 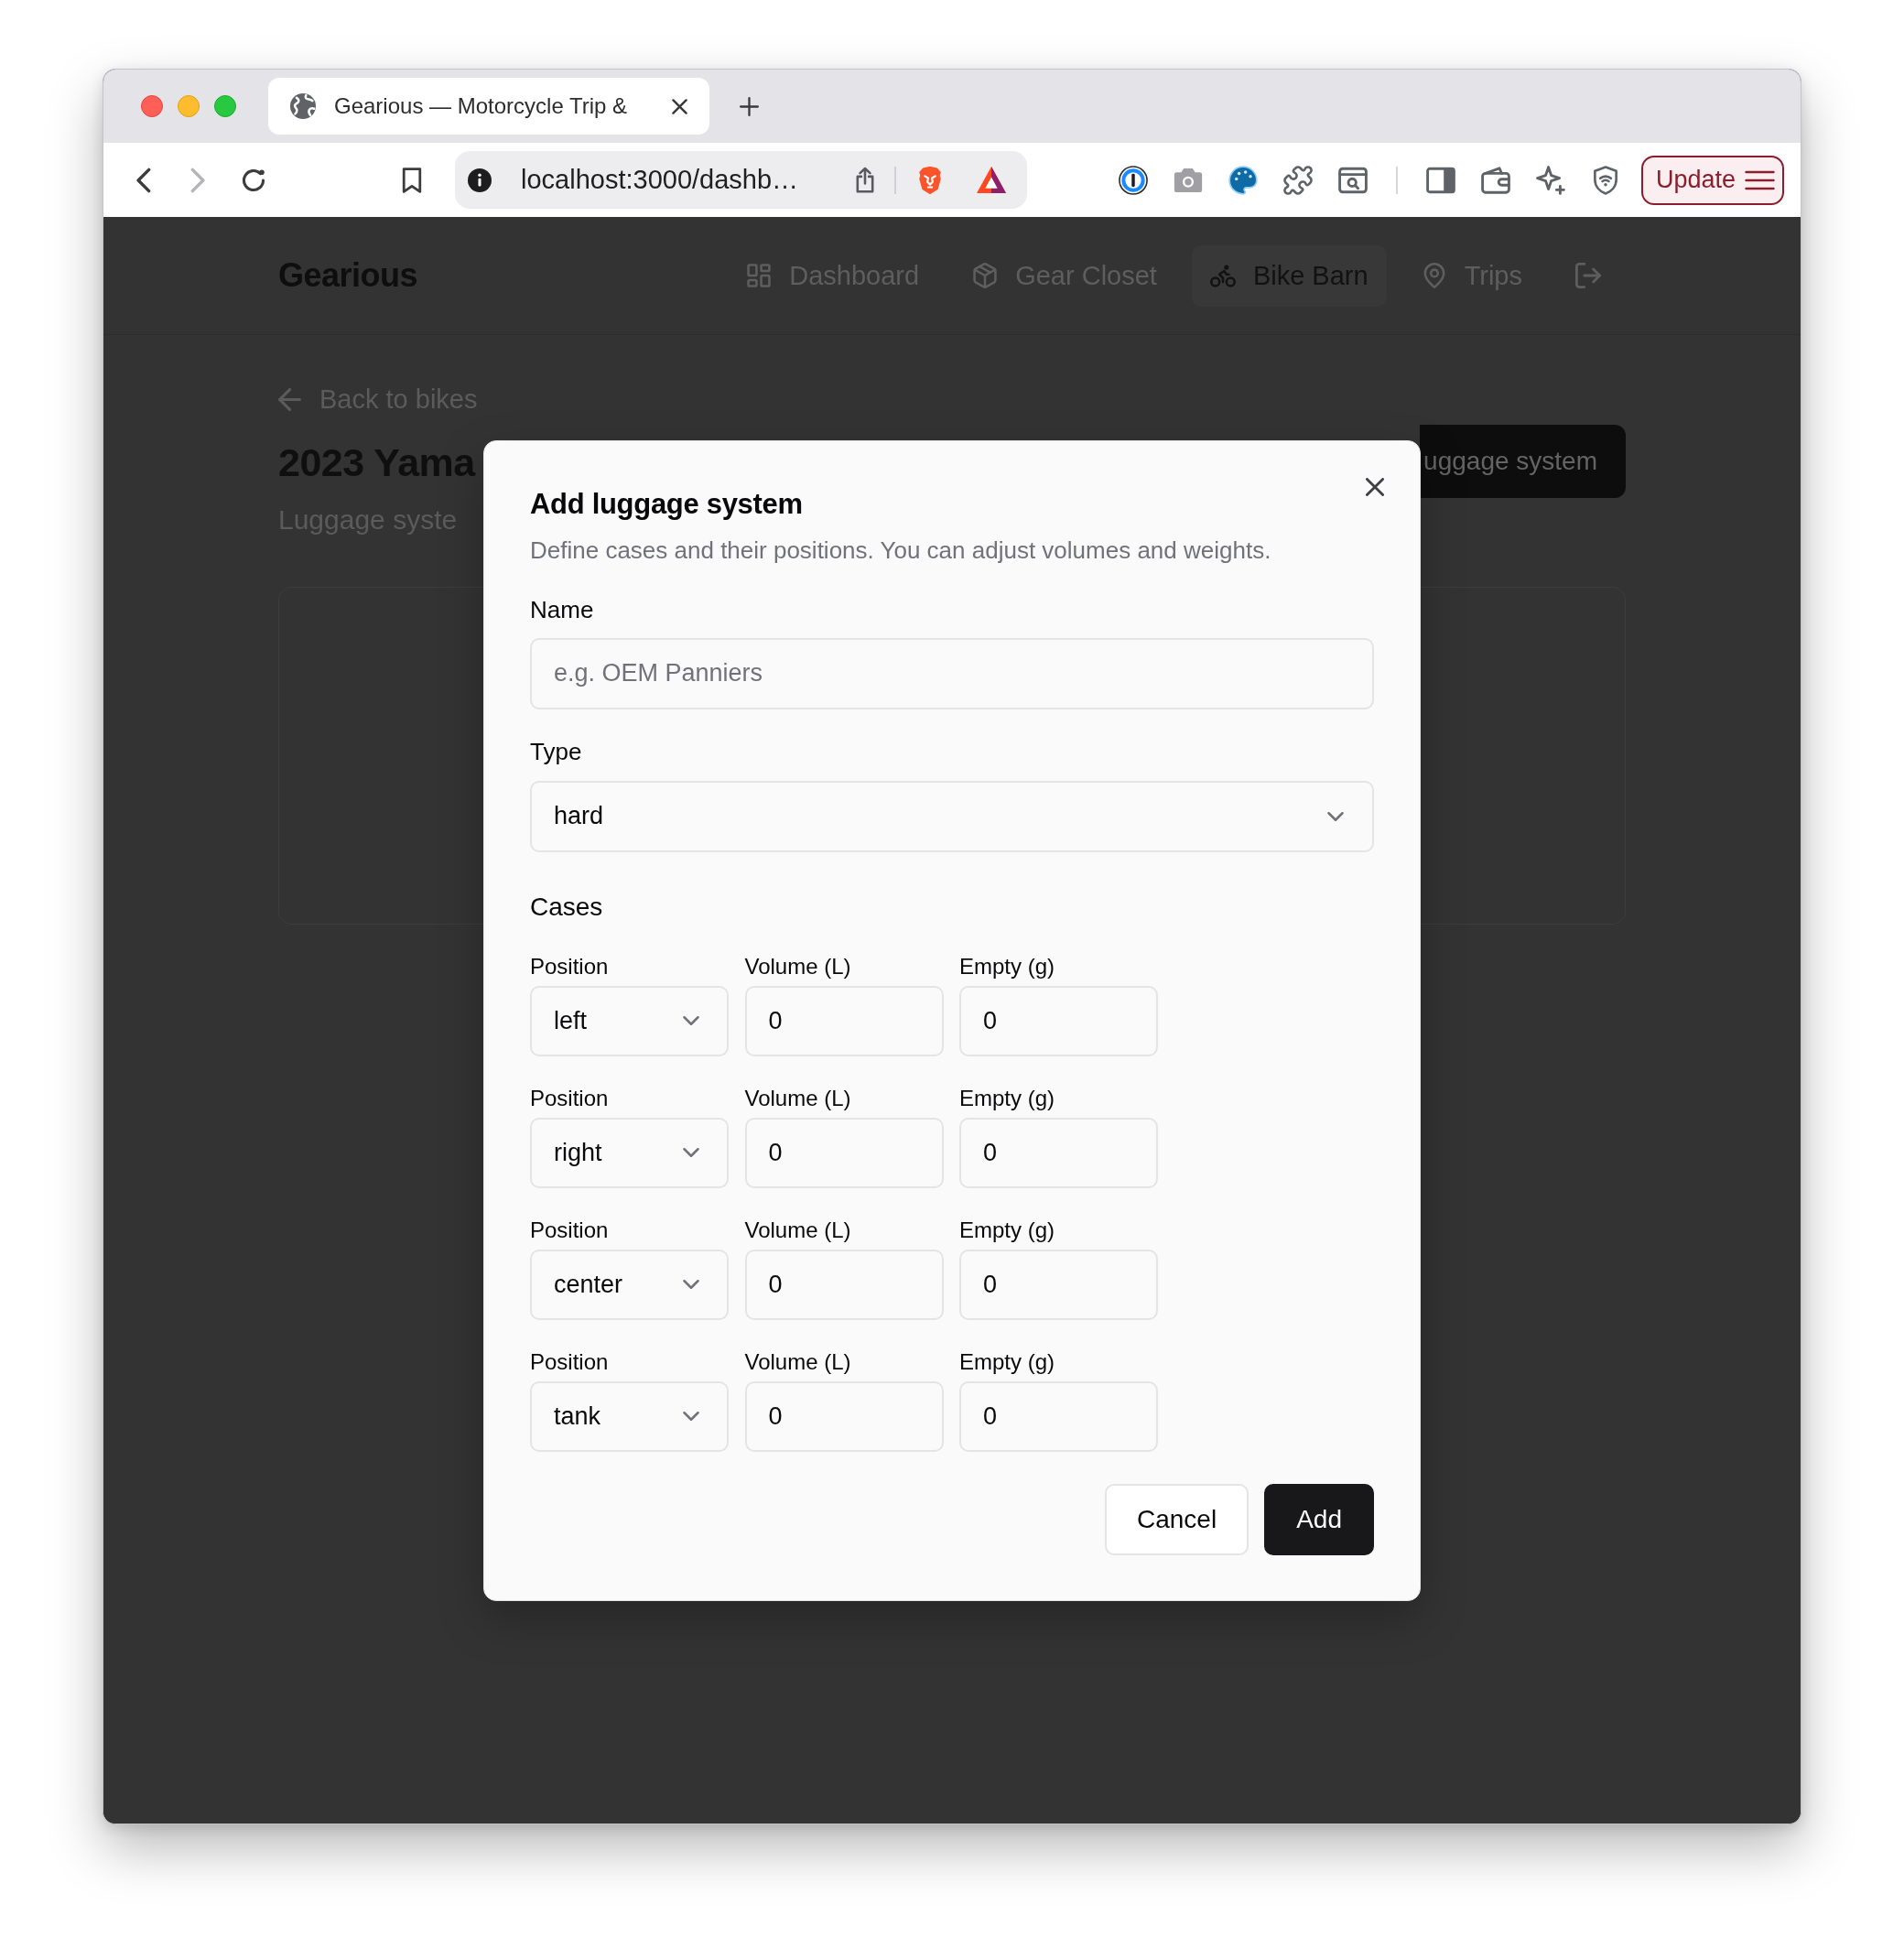 What do you see at coordinates (930, 180) in the screenshot?
I see `lion-shield-icon` at bounding box center [930, 180].